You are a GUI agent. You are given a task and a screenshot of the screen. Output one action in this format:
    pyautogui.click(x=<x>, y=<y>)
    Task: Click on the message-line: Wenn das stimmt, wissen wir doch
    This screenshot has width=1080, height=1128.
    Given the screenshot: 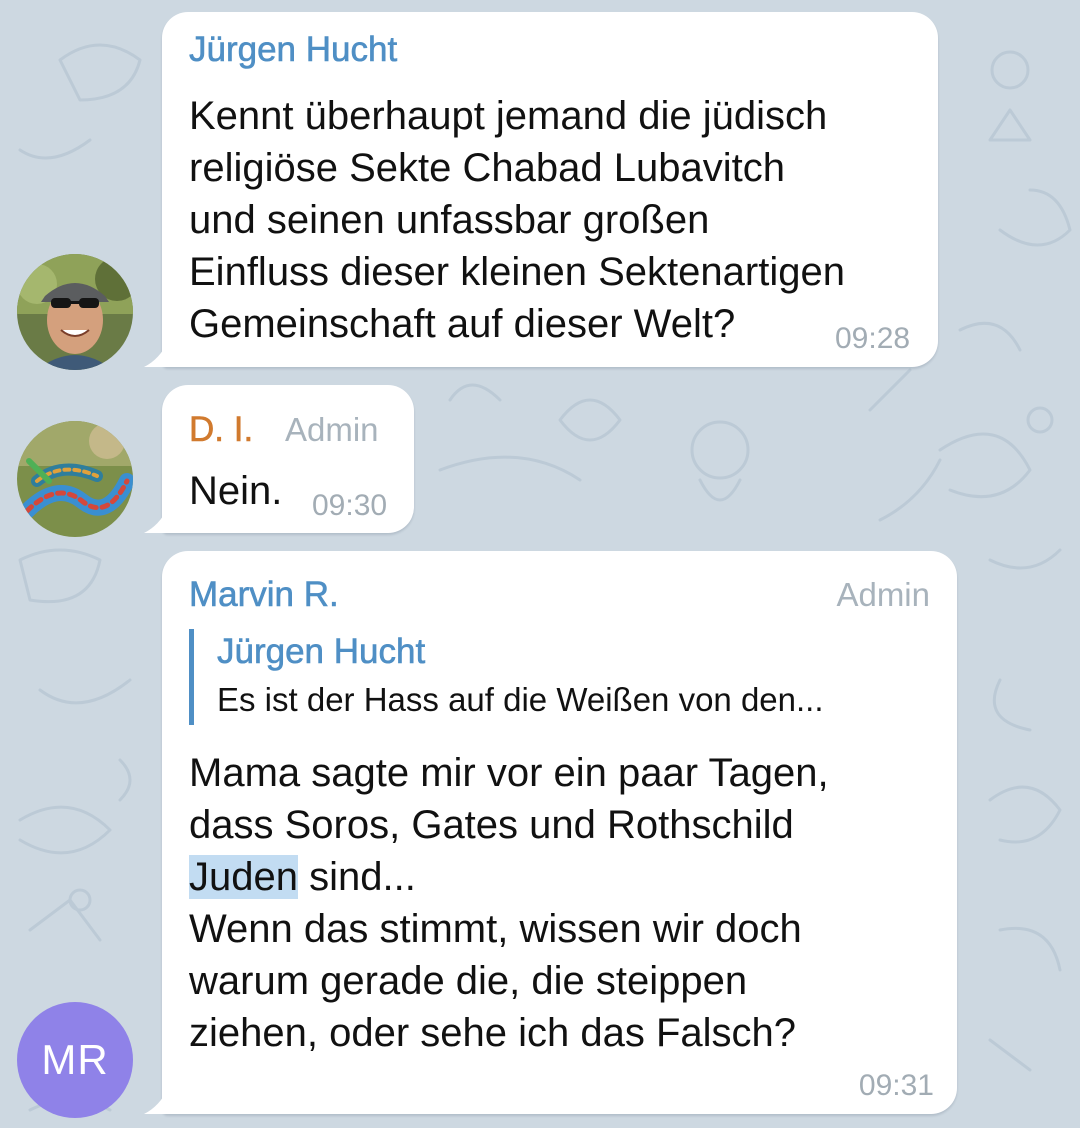 What is the action you would take?
    pyautogui.click(x=495, y=929)
    